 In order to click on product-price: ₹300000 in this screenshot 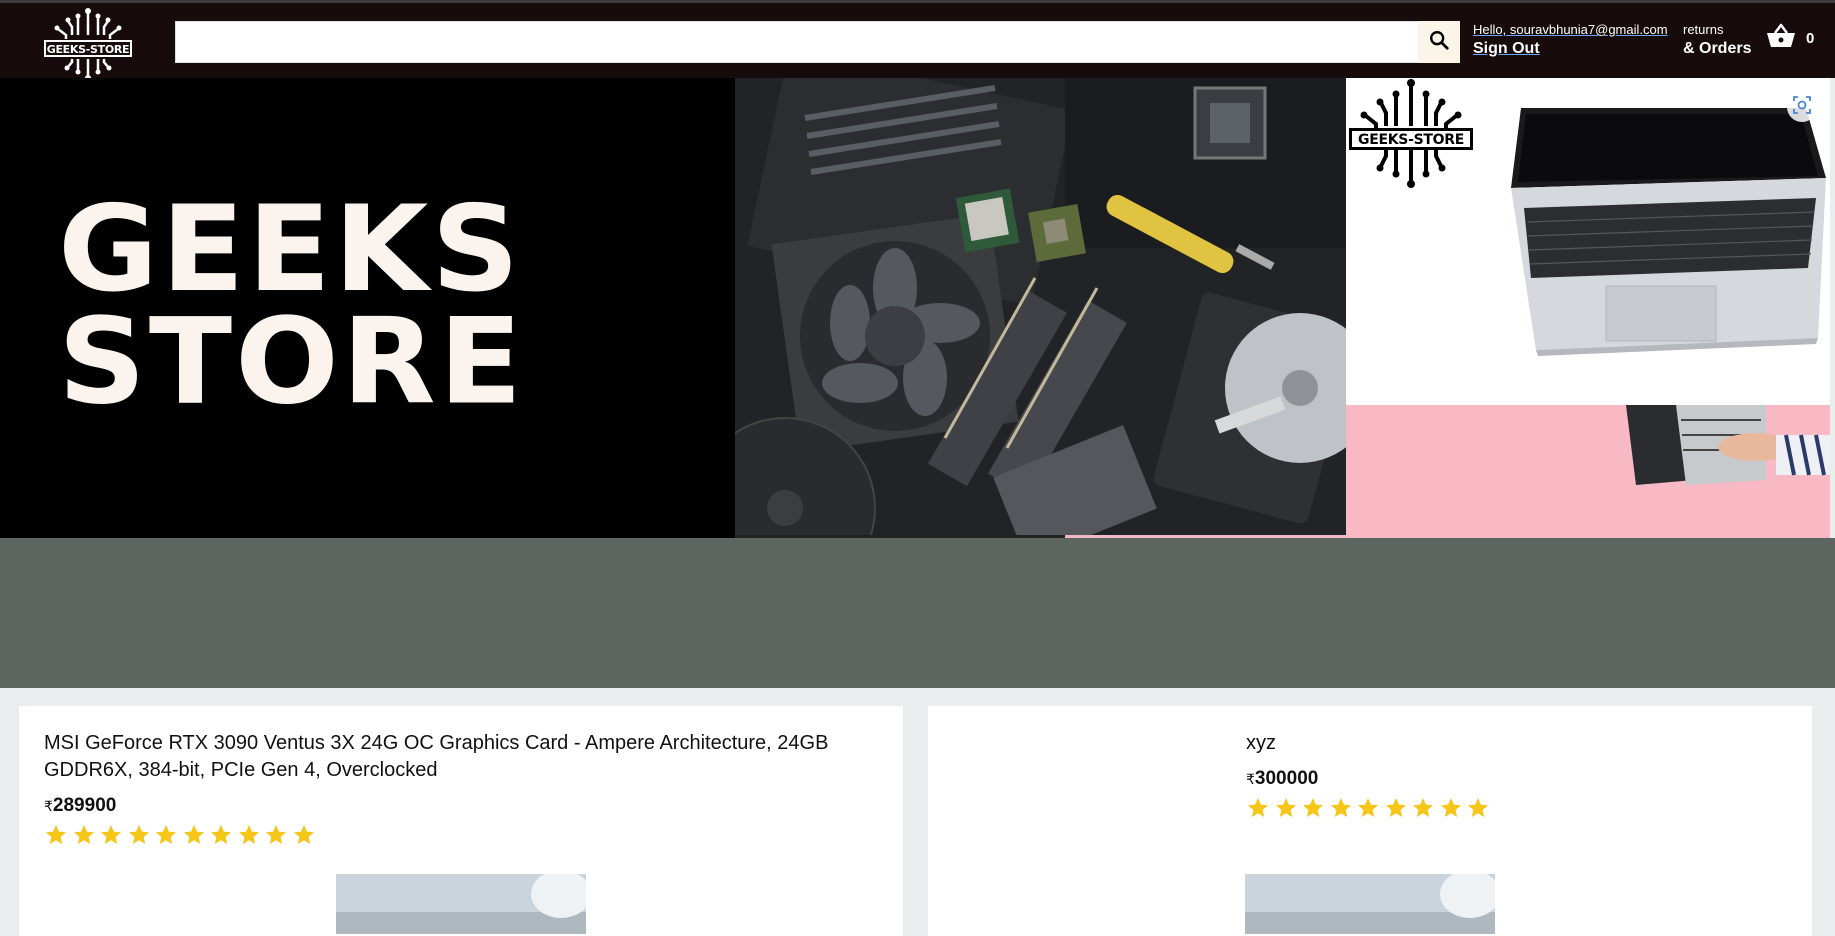, I will do `click(1282, 779)`.